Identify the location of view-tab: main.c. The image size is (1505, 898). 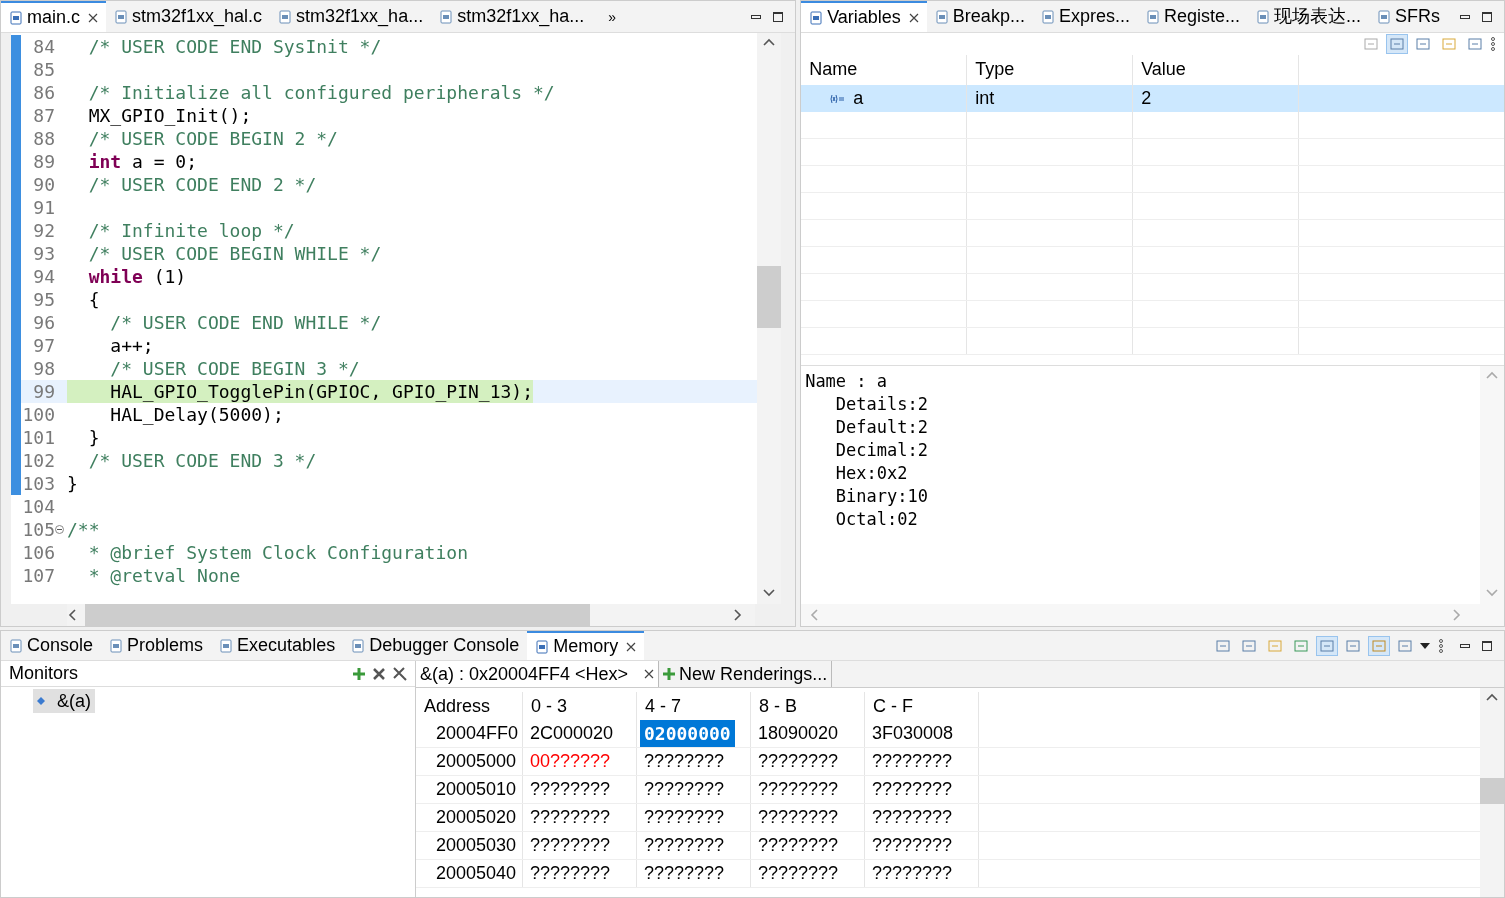
(53, 16).